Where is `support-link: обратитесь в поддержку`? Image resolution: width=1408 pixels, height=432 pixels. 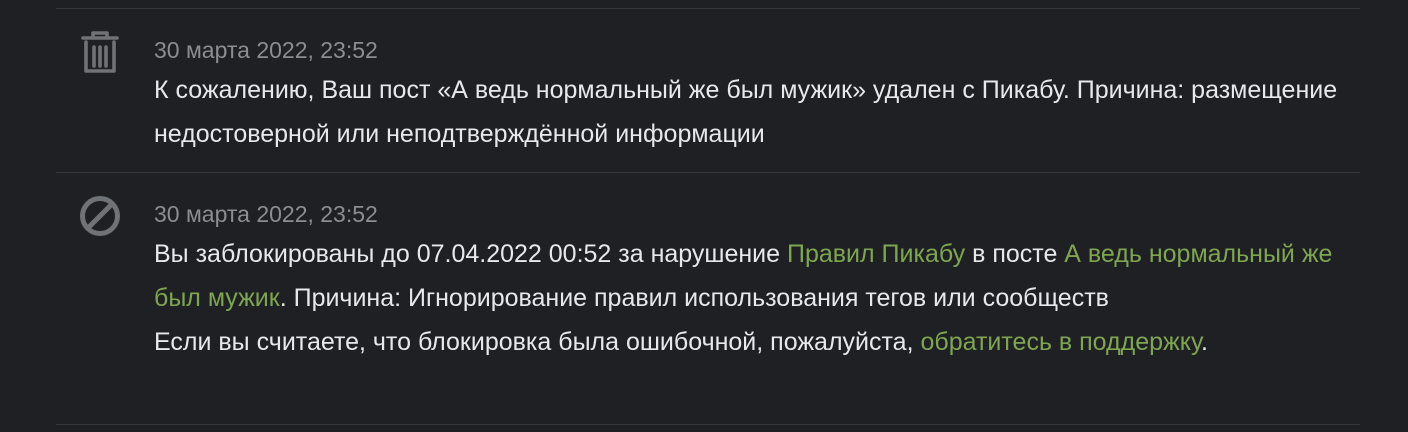 support-link: обратитесь в поддержку is located at coordinates (1060, 342).